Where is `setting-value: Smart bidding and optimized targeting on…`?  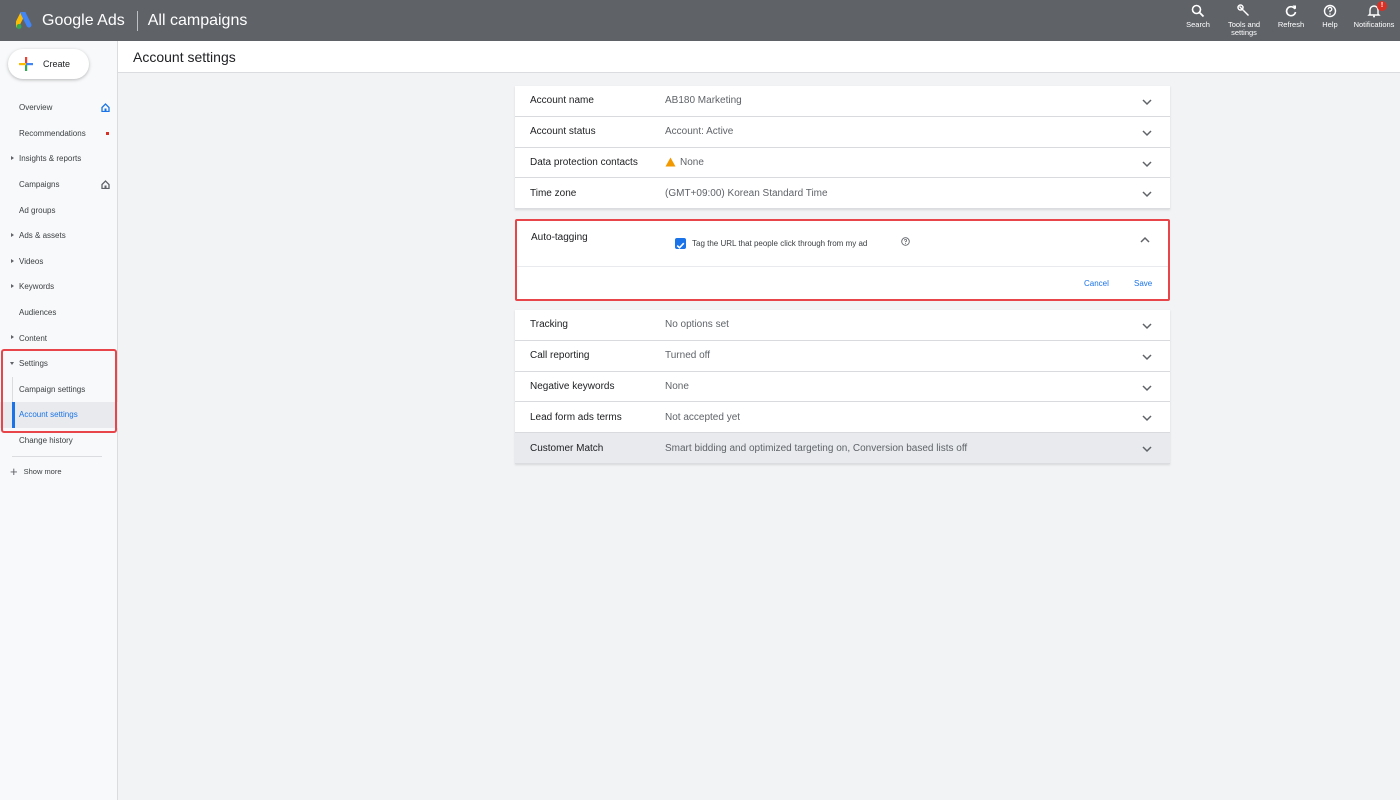
setting-value: Smart bidding and optimized targeting on… is located at coordinates (816, 448).